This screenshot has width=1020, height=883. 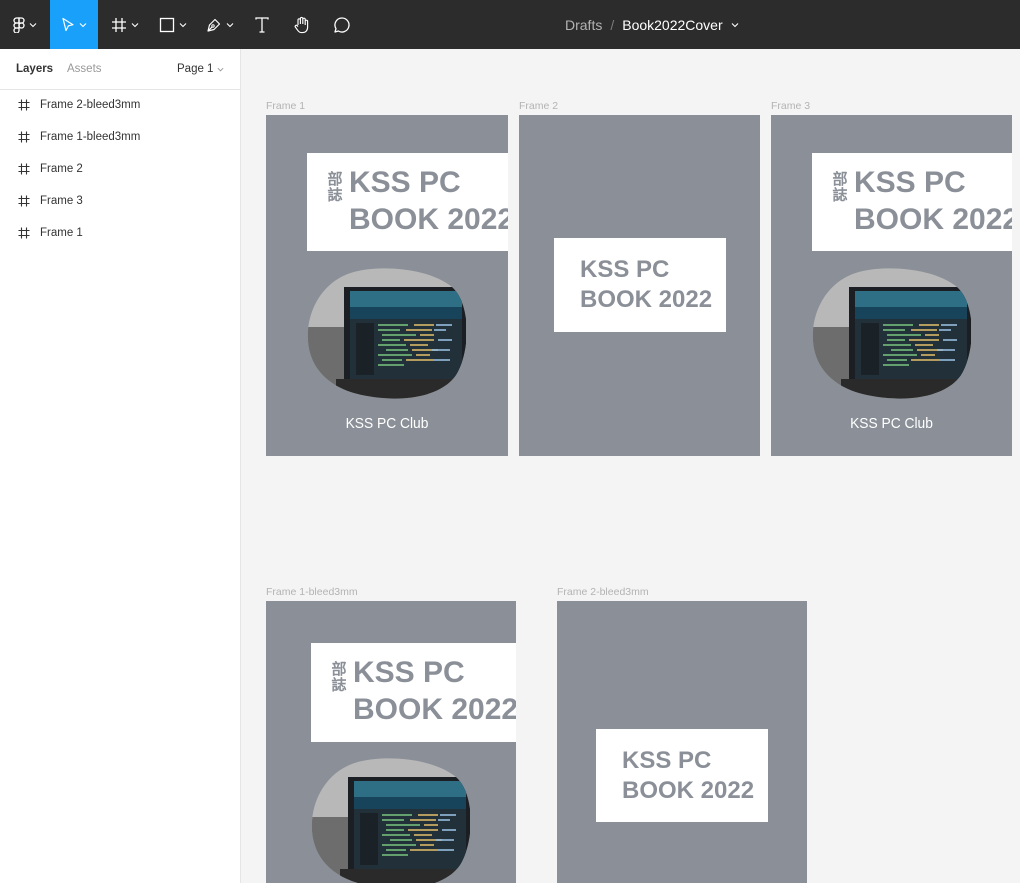 I want to click on frame-label: Frame 1-bleed3mm, so click(x=312, y=592).